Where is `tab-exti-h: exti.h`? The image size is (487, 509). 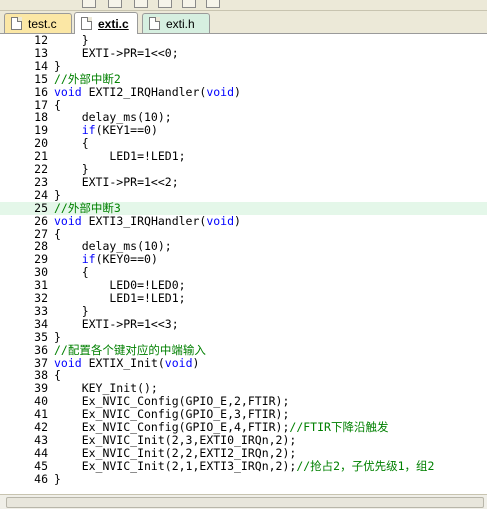
tab-exti-h: exti.h is located at coordinates (176, 23).